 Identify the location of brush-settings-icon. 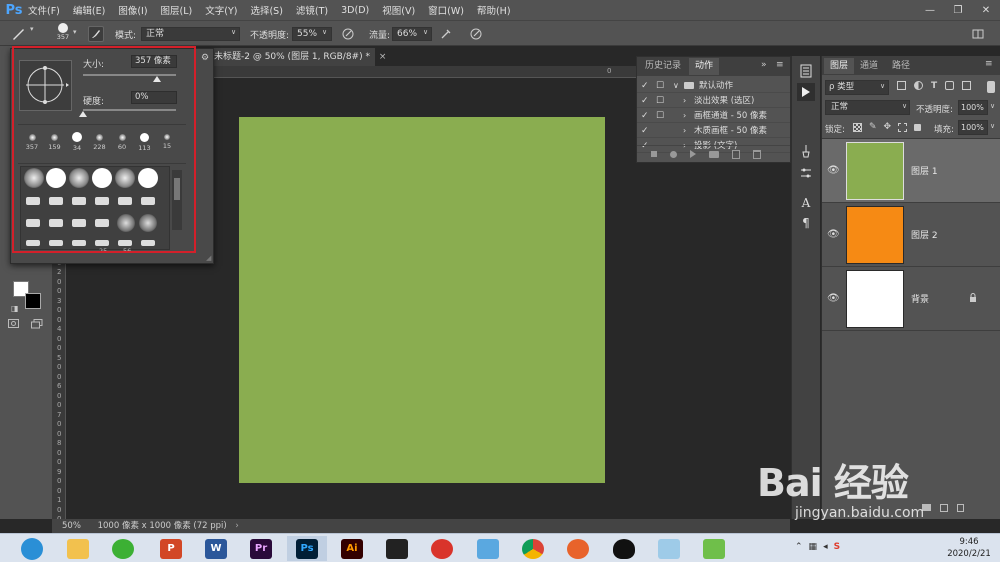
(806, 151).